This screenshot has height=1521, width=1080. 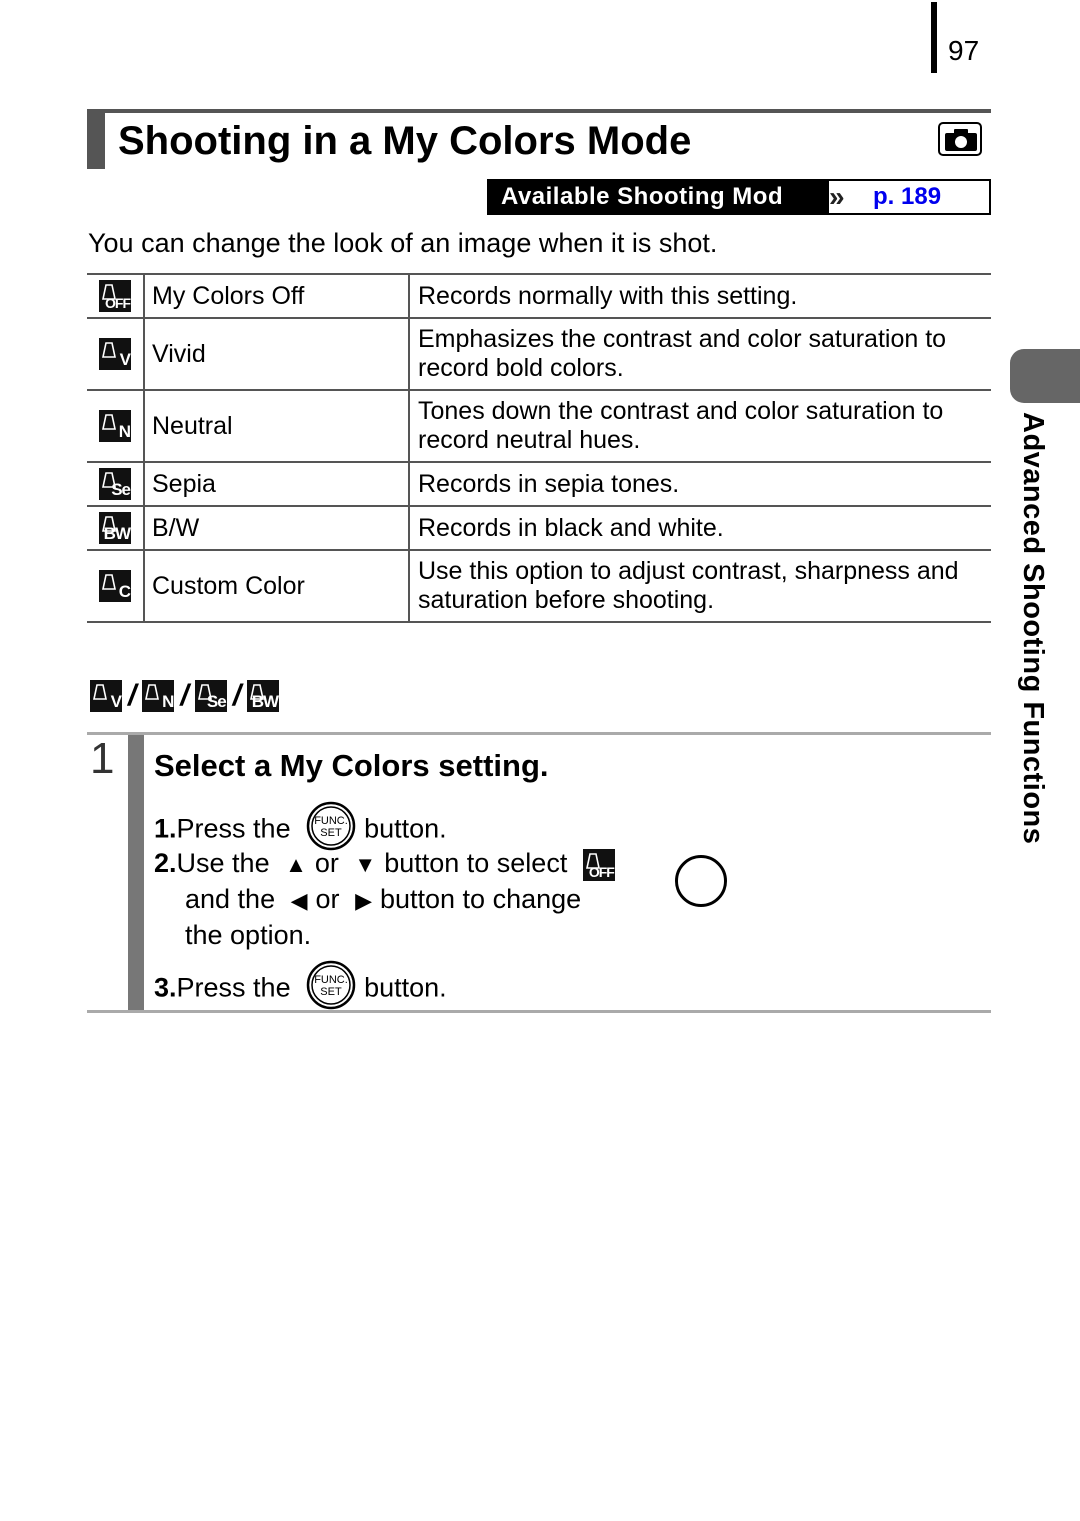 I want to click on mode-name: B/W, so click(x=277, y=528).